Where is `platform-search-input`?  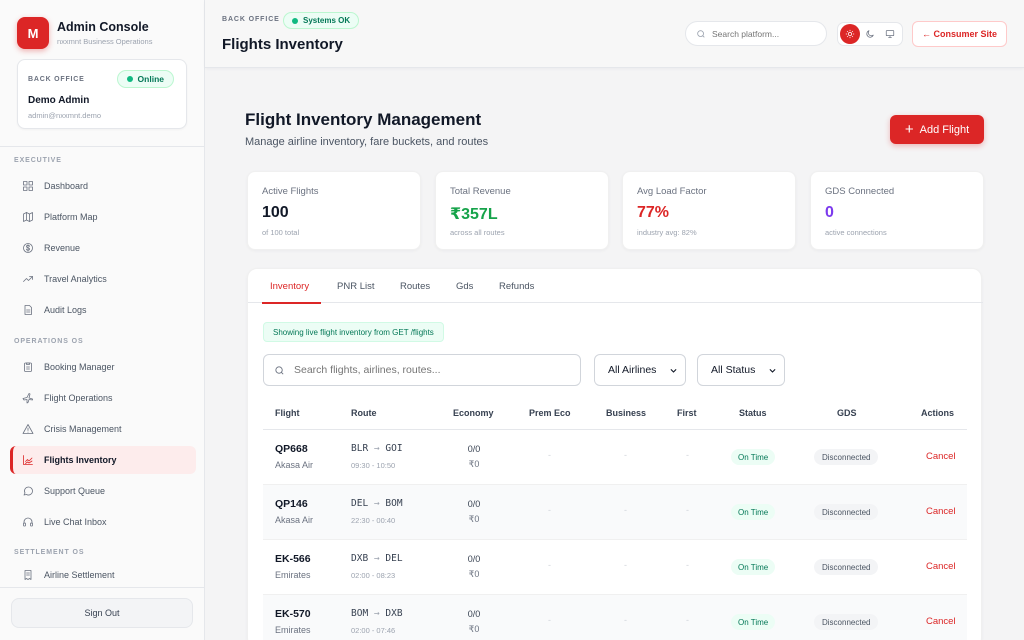 platform-search-input is located at coordinates (767, 33).